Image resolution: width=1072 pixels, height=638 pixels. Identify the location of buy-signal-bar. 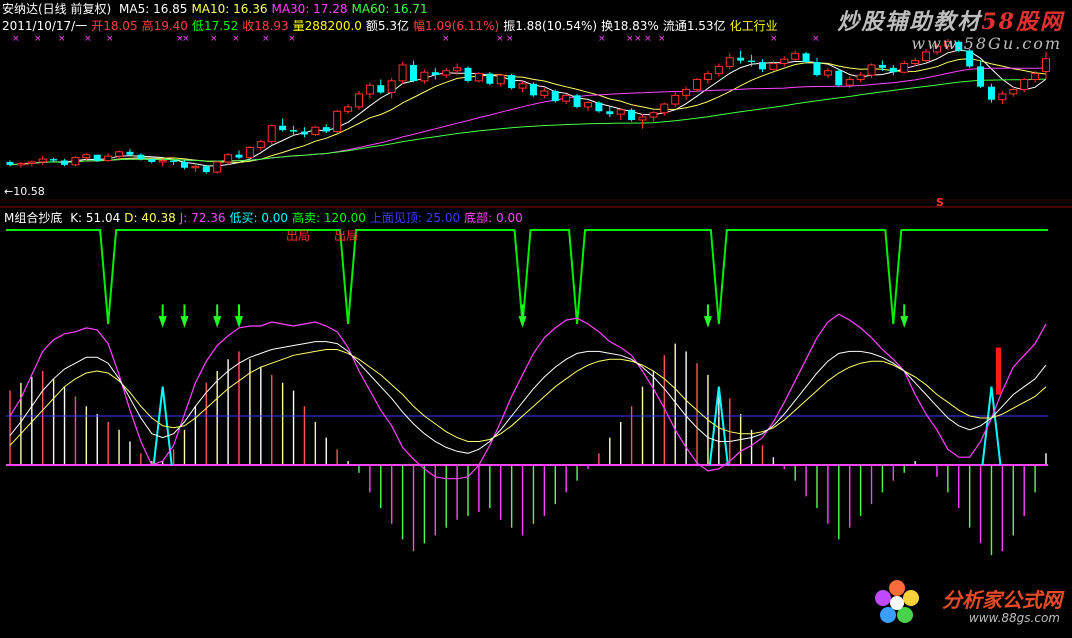
(998, 371).